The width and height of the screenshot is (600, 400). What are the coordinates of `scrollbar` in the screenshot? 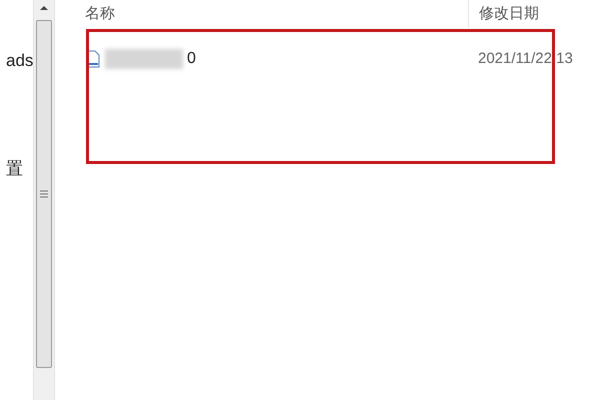 It's located at (44, 200).